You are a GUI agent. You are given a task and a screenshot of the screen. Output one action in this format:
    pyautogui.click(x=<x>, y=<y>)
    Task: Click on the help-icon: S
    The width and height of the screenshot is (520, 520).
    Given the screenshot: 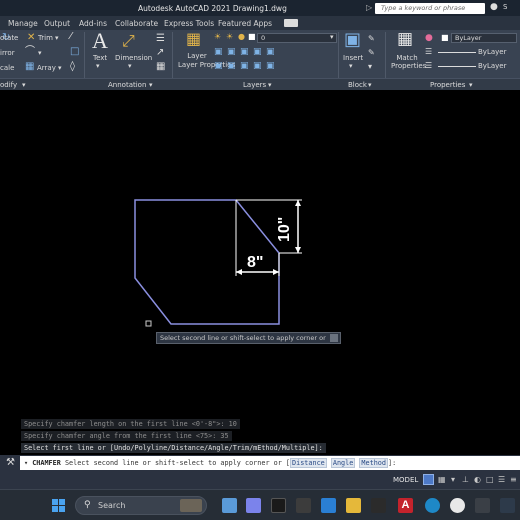 What is the action you would take?
    pyautogui.click(x=505, y=7)
    